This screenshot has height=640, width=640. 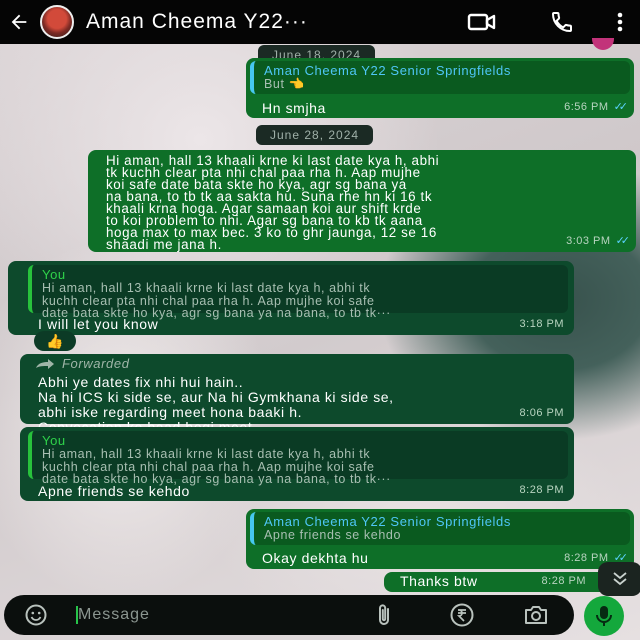 What do you see at coordinates (178, 615) in the screenshot?
I see `message-input` at bounding box center [178, 615].